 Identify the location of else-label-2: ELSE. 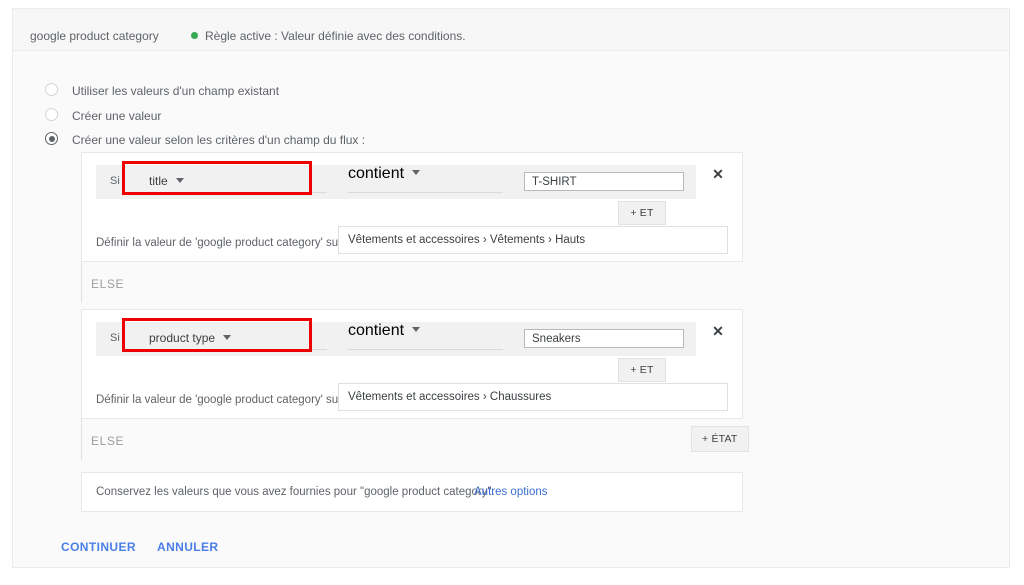
(108, 441).